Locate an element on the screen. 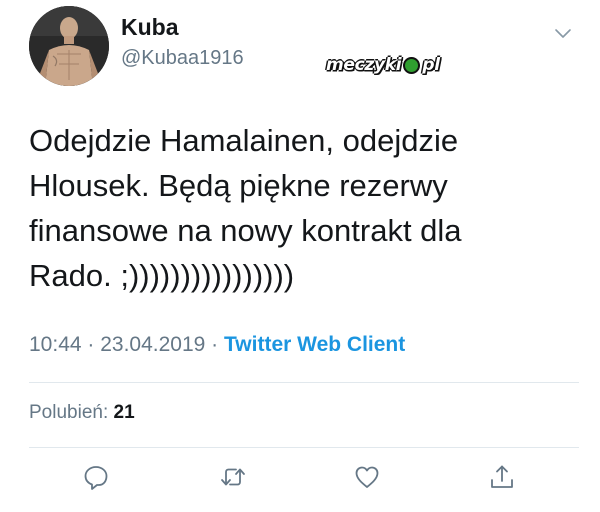 This screenshot has height=512, width=600. author-name: Kuba is located at coordinates (150, 27).